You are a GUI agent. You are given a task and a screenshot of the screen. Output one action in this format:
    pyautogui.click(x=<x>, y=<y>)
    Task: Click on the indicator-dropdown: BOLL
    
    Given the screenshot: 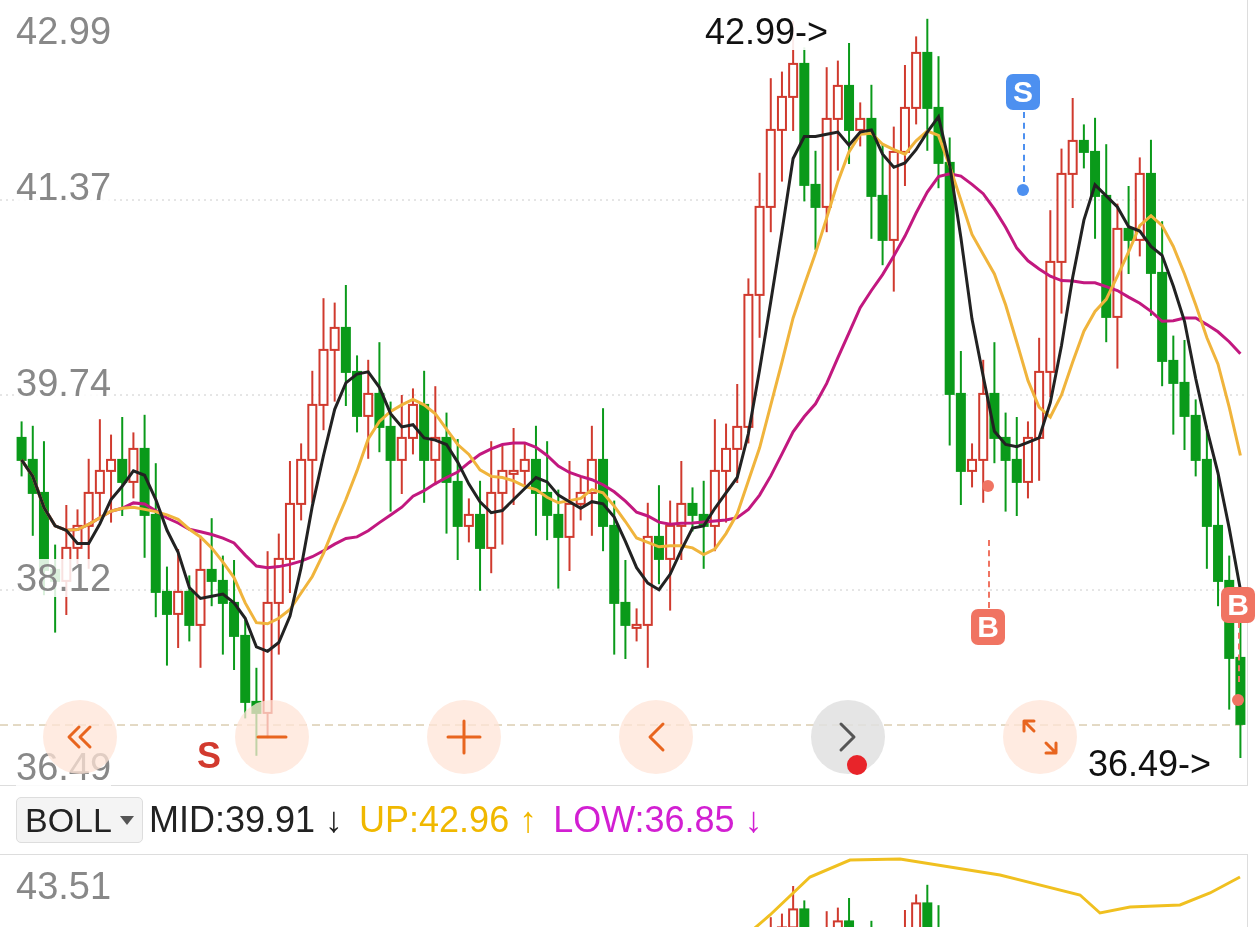 What is the action you would take?
    pyautogui.click(x=79, y=820)
    